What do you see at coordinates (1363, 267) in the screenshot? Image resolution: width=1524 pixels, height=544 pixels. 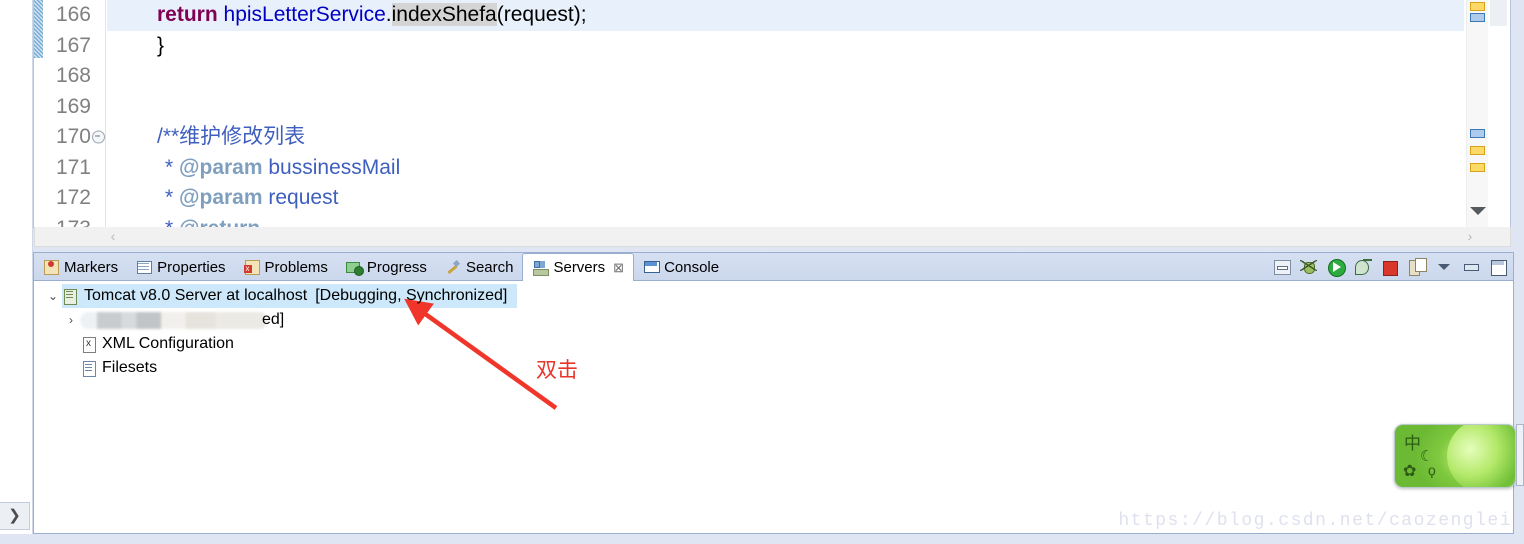 I see `profile-icon` at bounding box center [1363, 267].